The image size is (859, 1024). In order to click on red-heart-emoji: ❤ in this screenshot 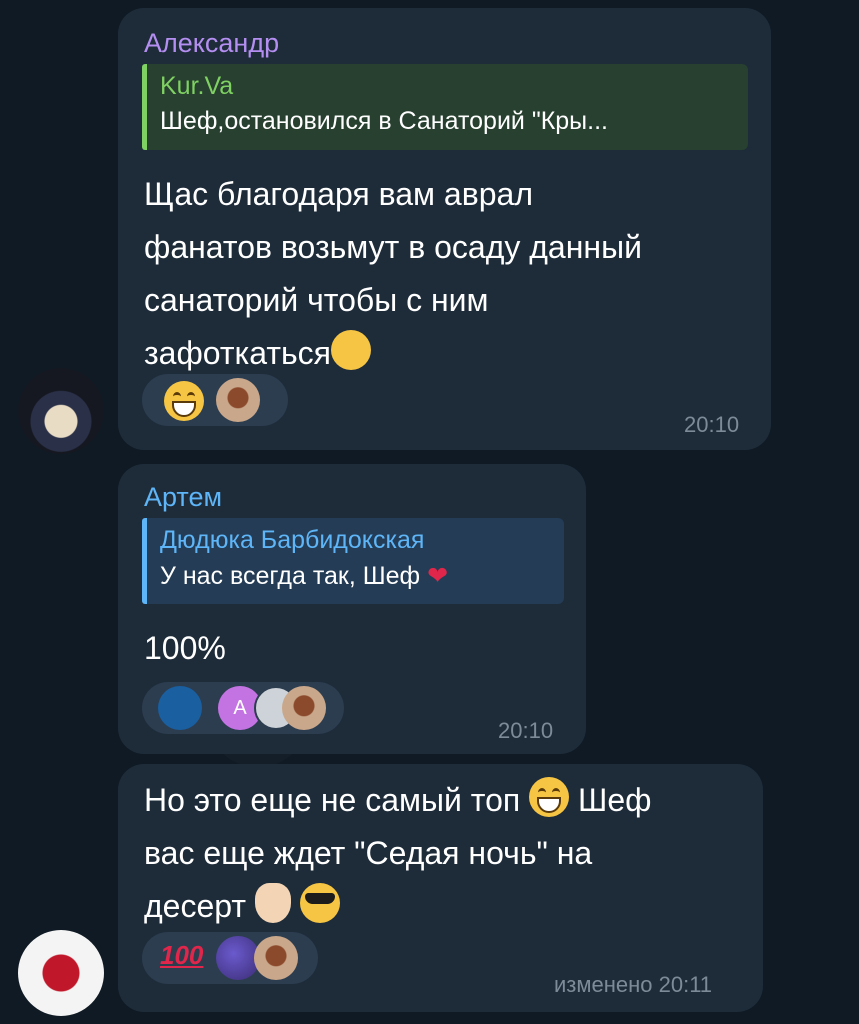, I will do `click(438, 576)`.